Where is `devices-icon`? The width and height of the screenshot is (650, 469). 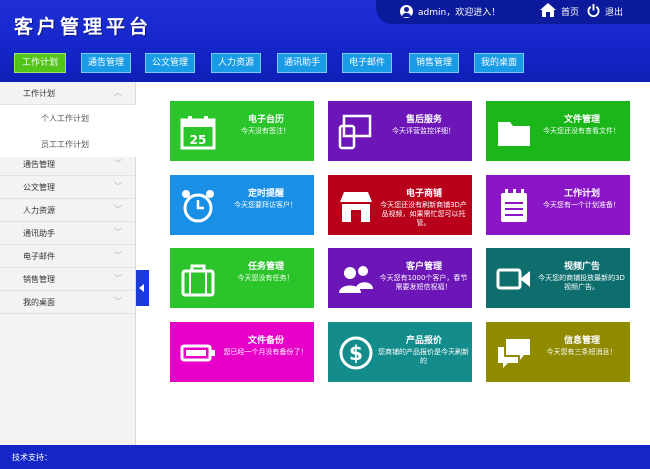
devices-icon is located at coordinates (355, 132).